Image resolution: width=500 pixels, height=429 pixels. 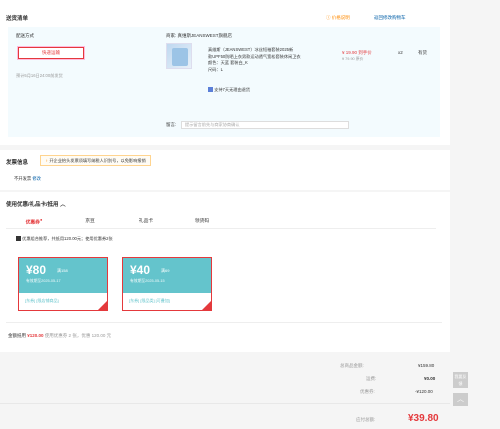 I want to click on item-price: ¥ 19.90 到手价, so click(x=357, y=52).